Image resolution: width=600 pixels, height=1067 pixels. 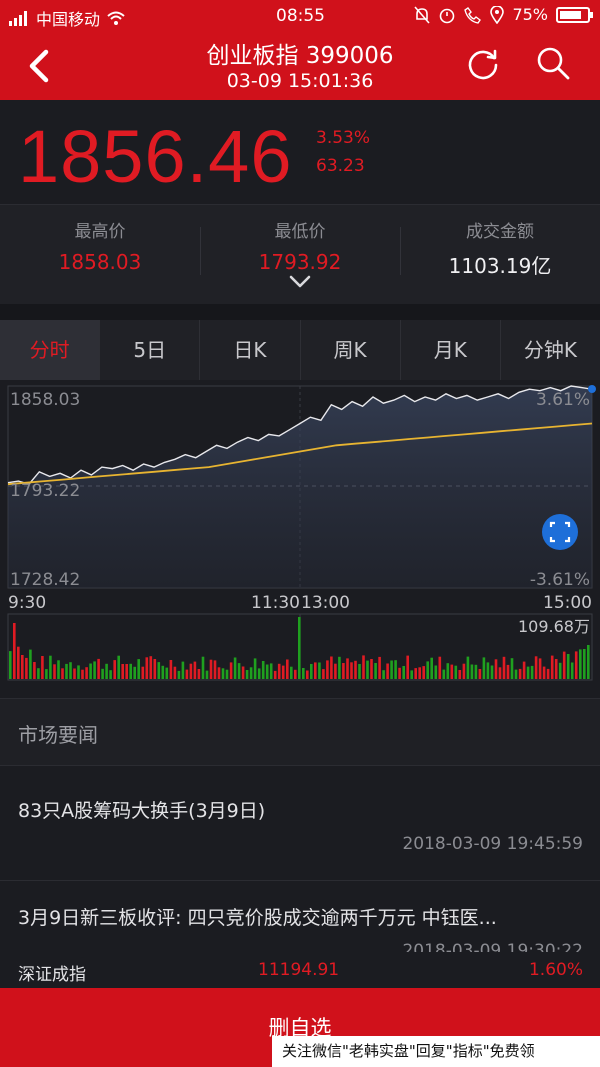 I want to click on tab-monthly-k: 月K, so click(x=451, y=350).